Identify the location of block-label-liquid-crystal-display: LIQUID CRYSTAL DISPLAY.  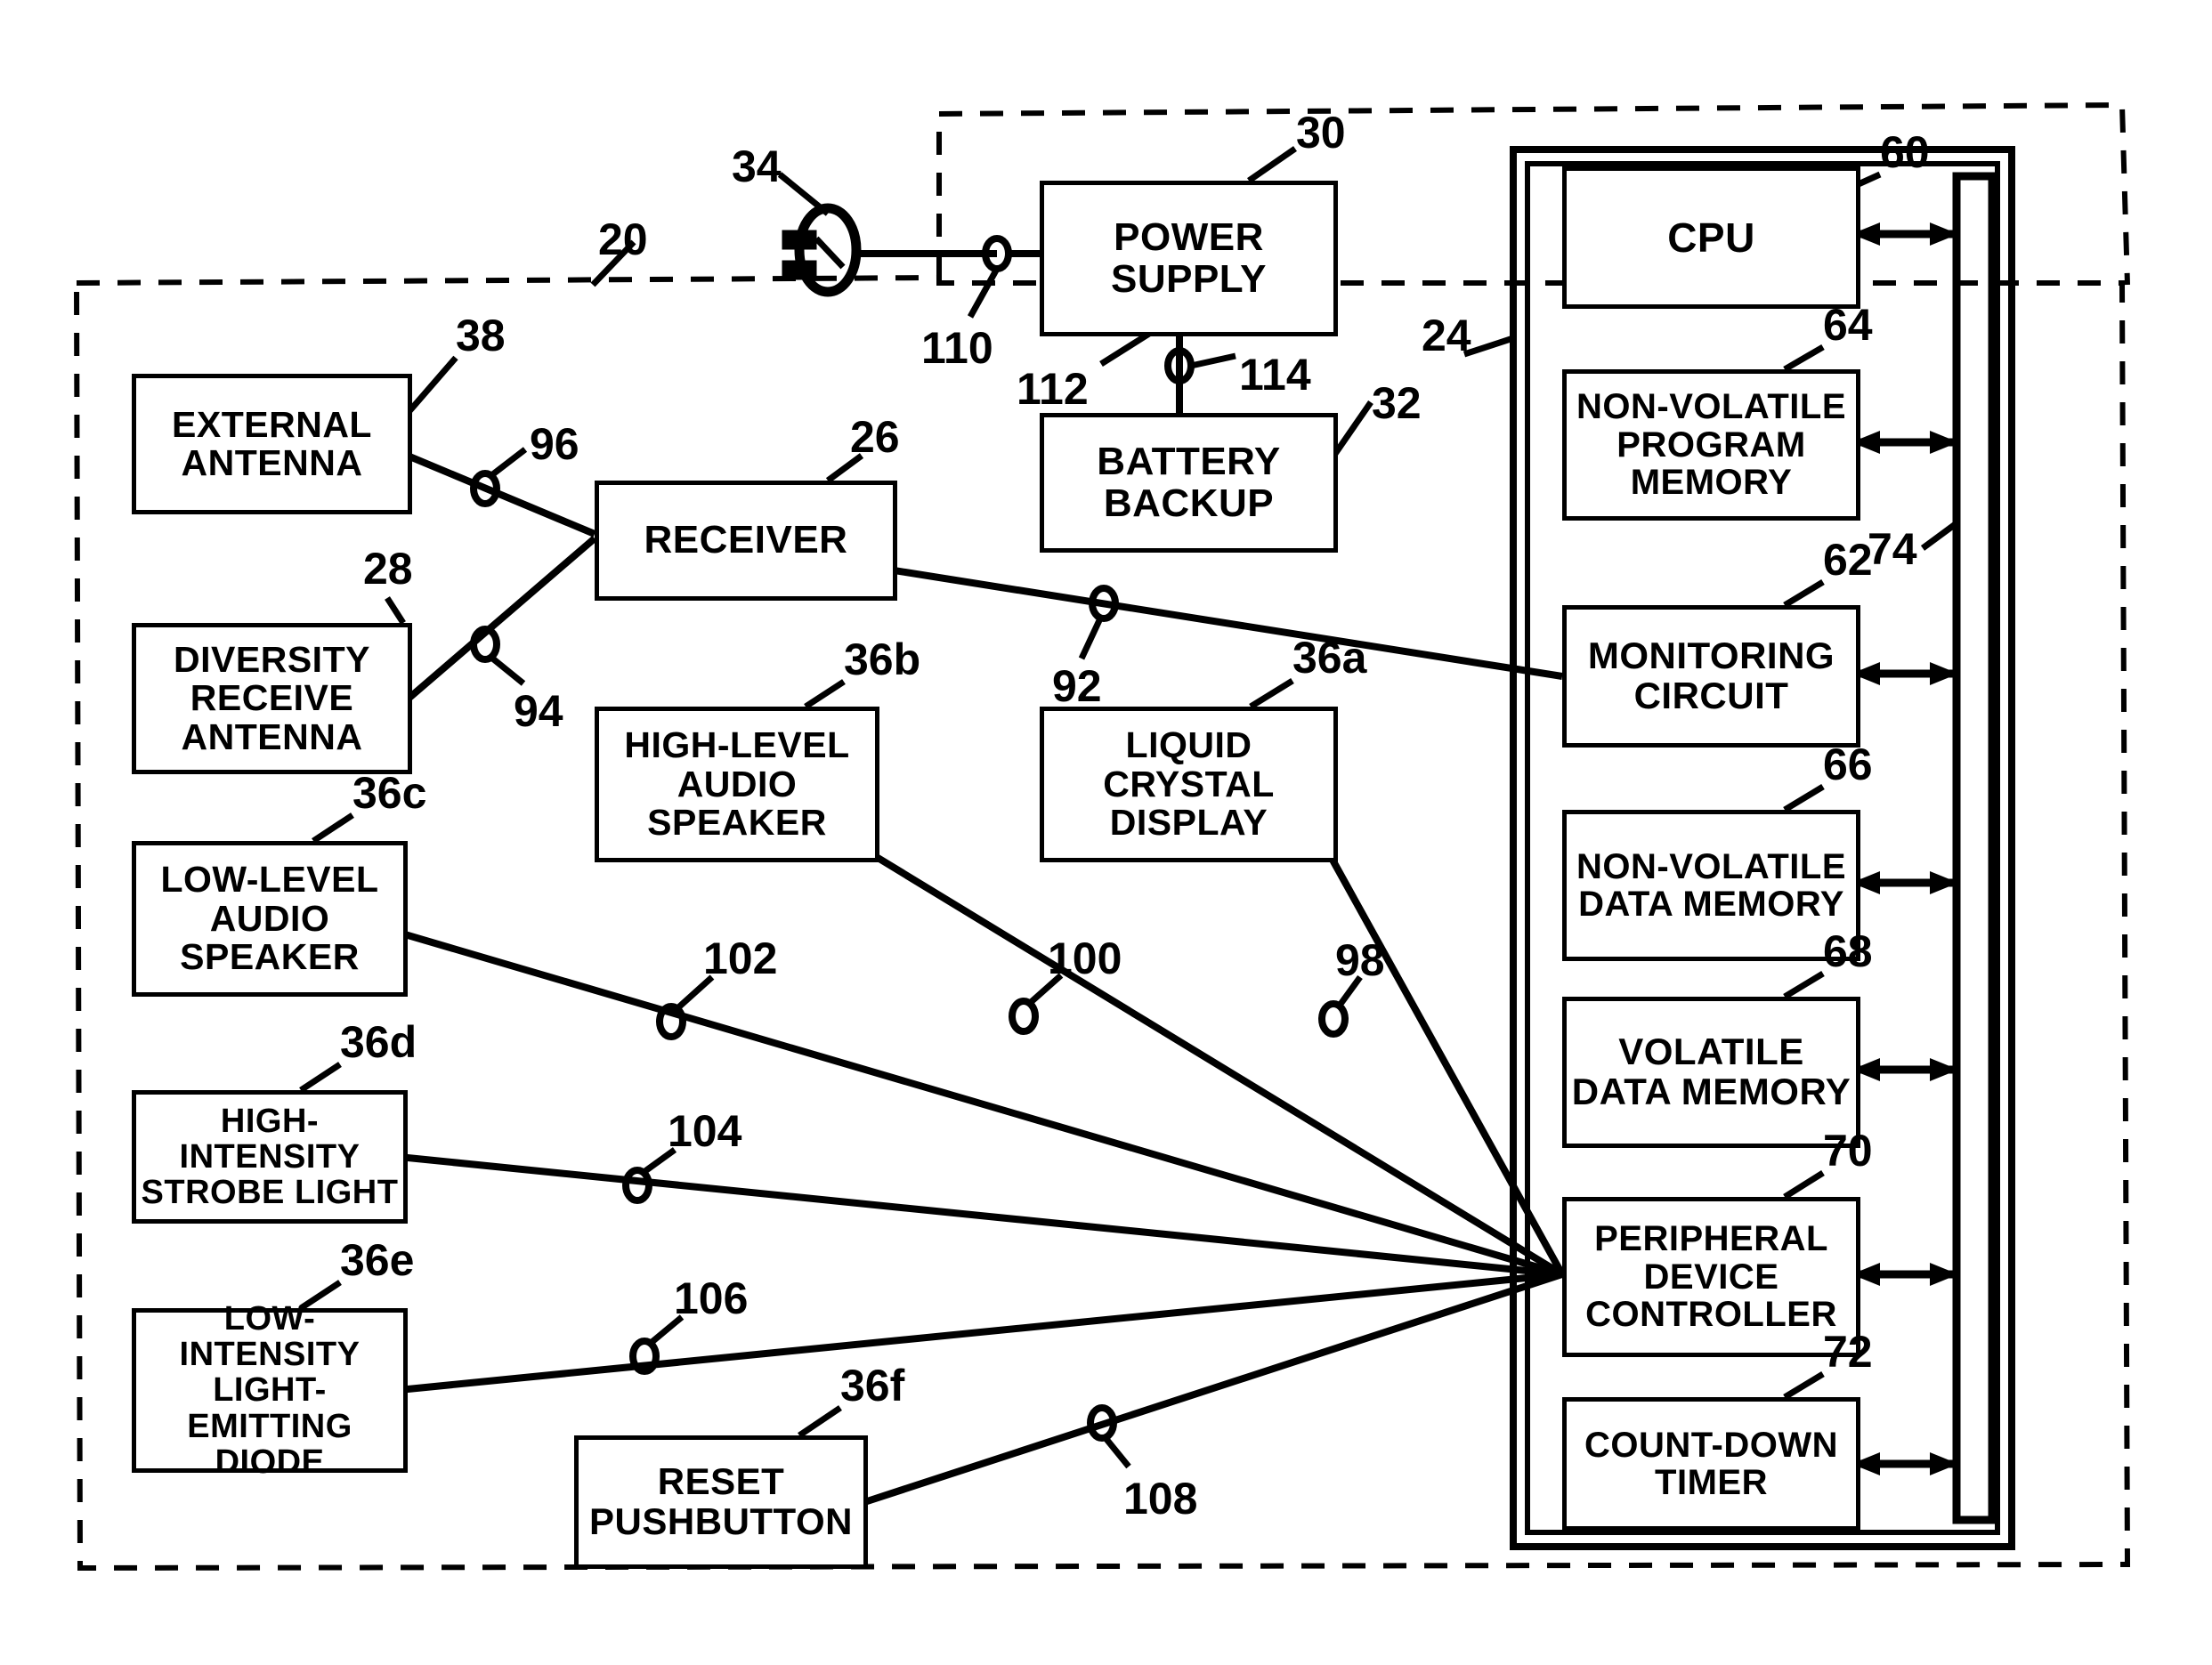
(1189, 784).